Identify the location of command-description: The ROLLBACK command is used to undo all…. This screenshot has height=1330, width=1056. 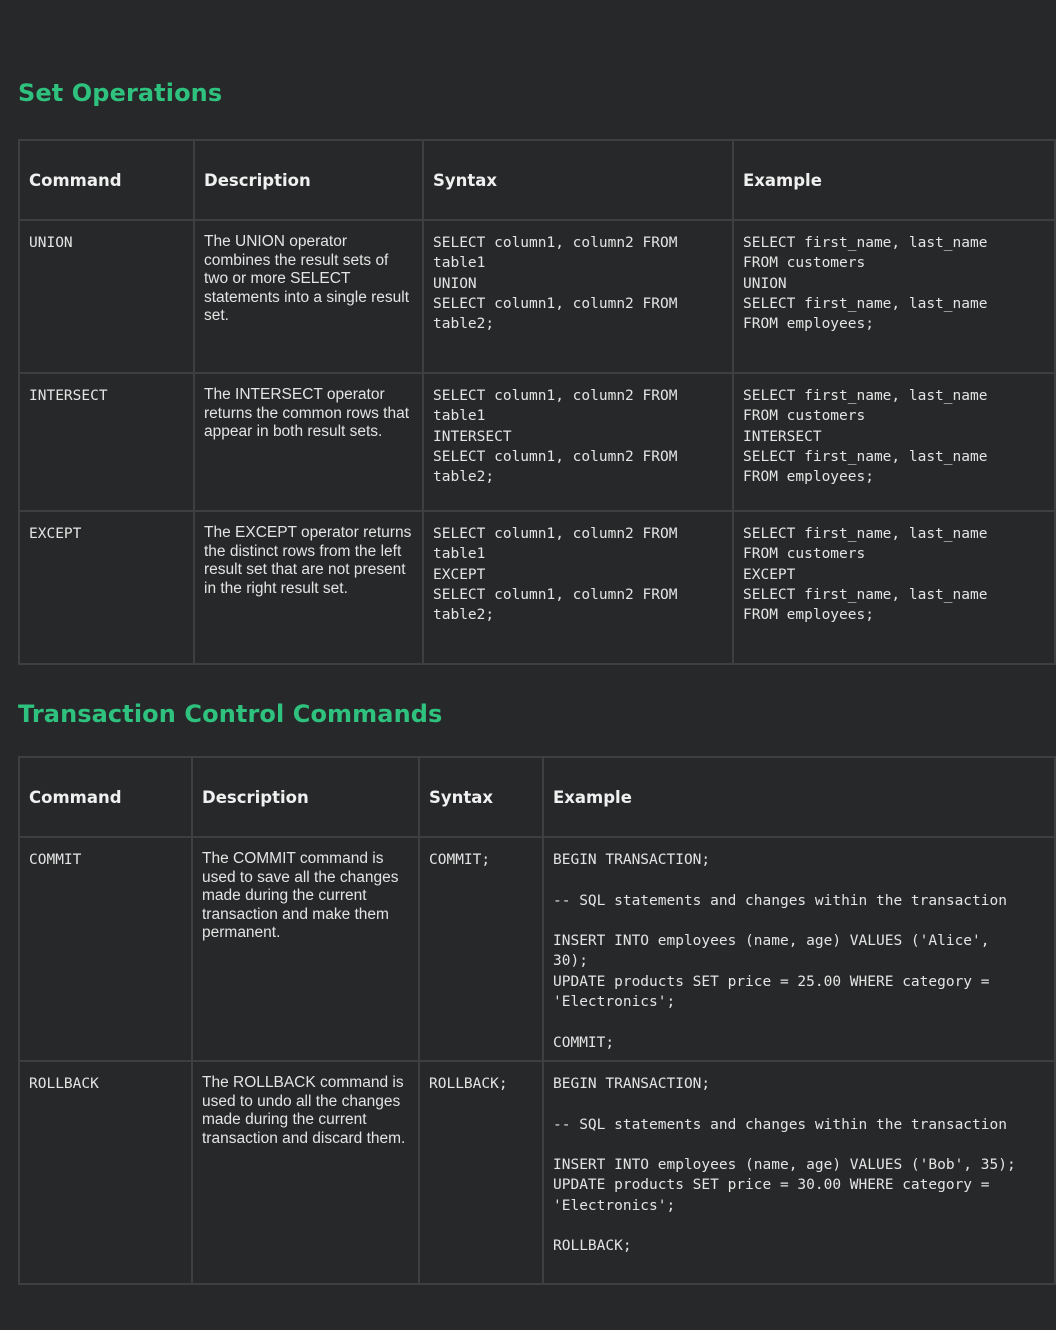
(304, 1110).